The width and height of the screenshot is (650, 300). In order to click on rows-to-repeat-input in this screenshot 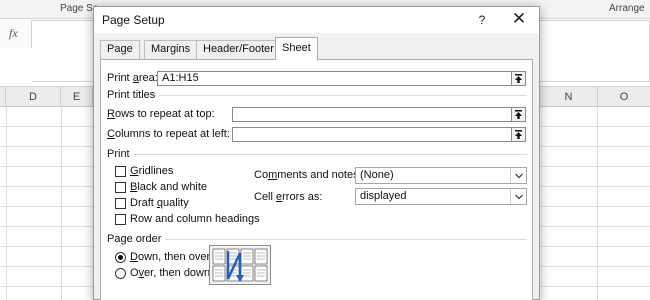, I will do `click(372, 114)`.